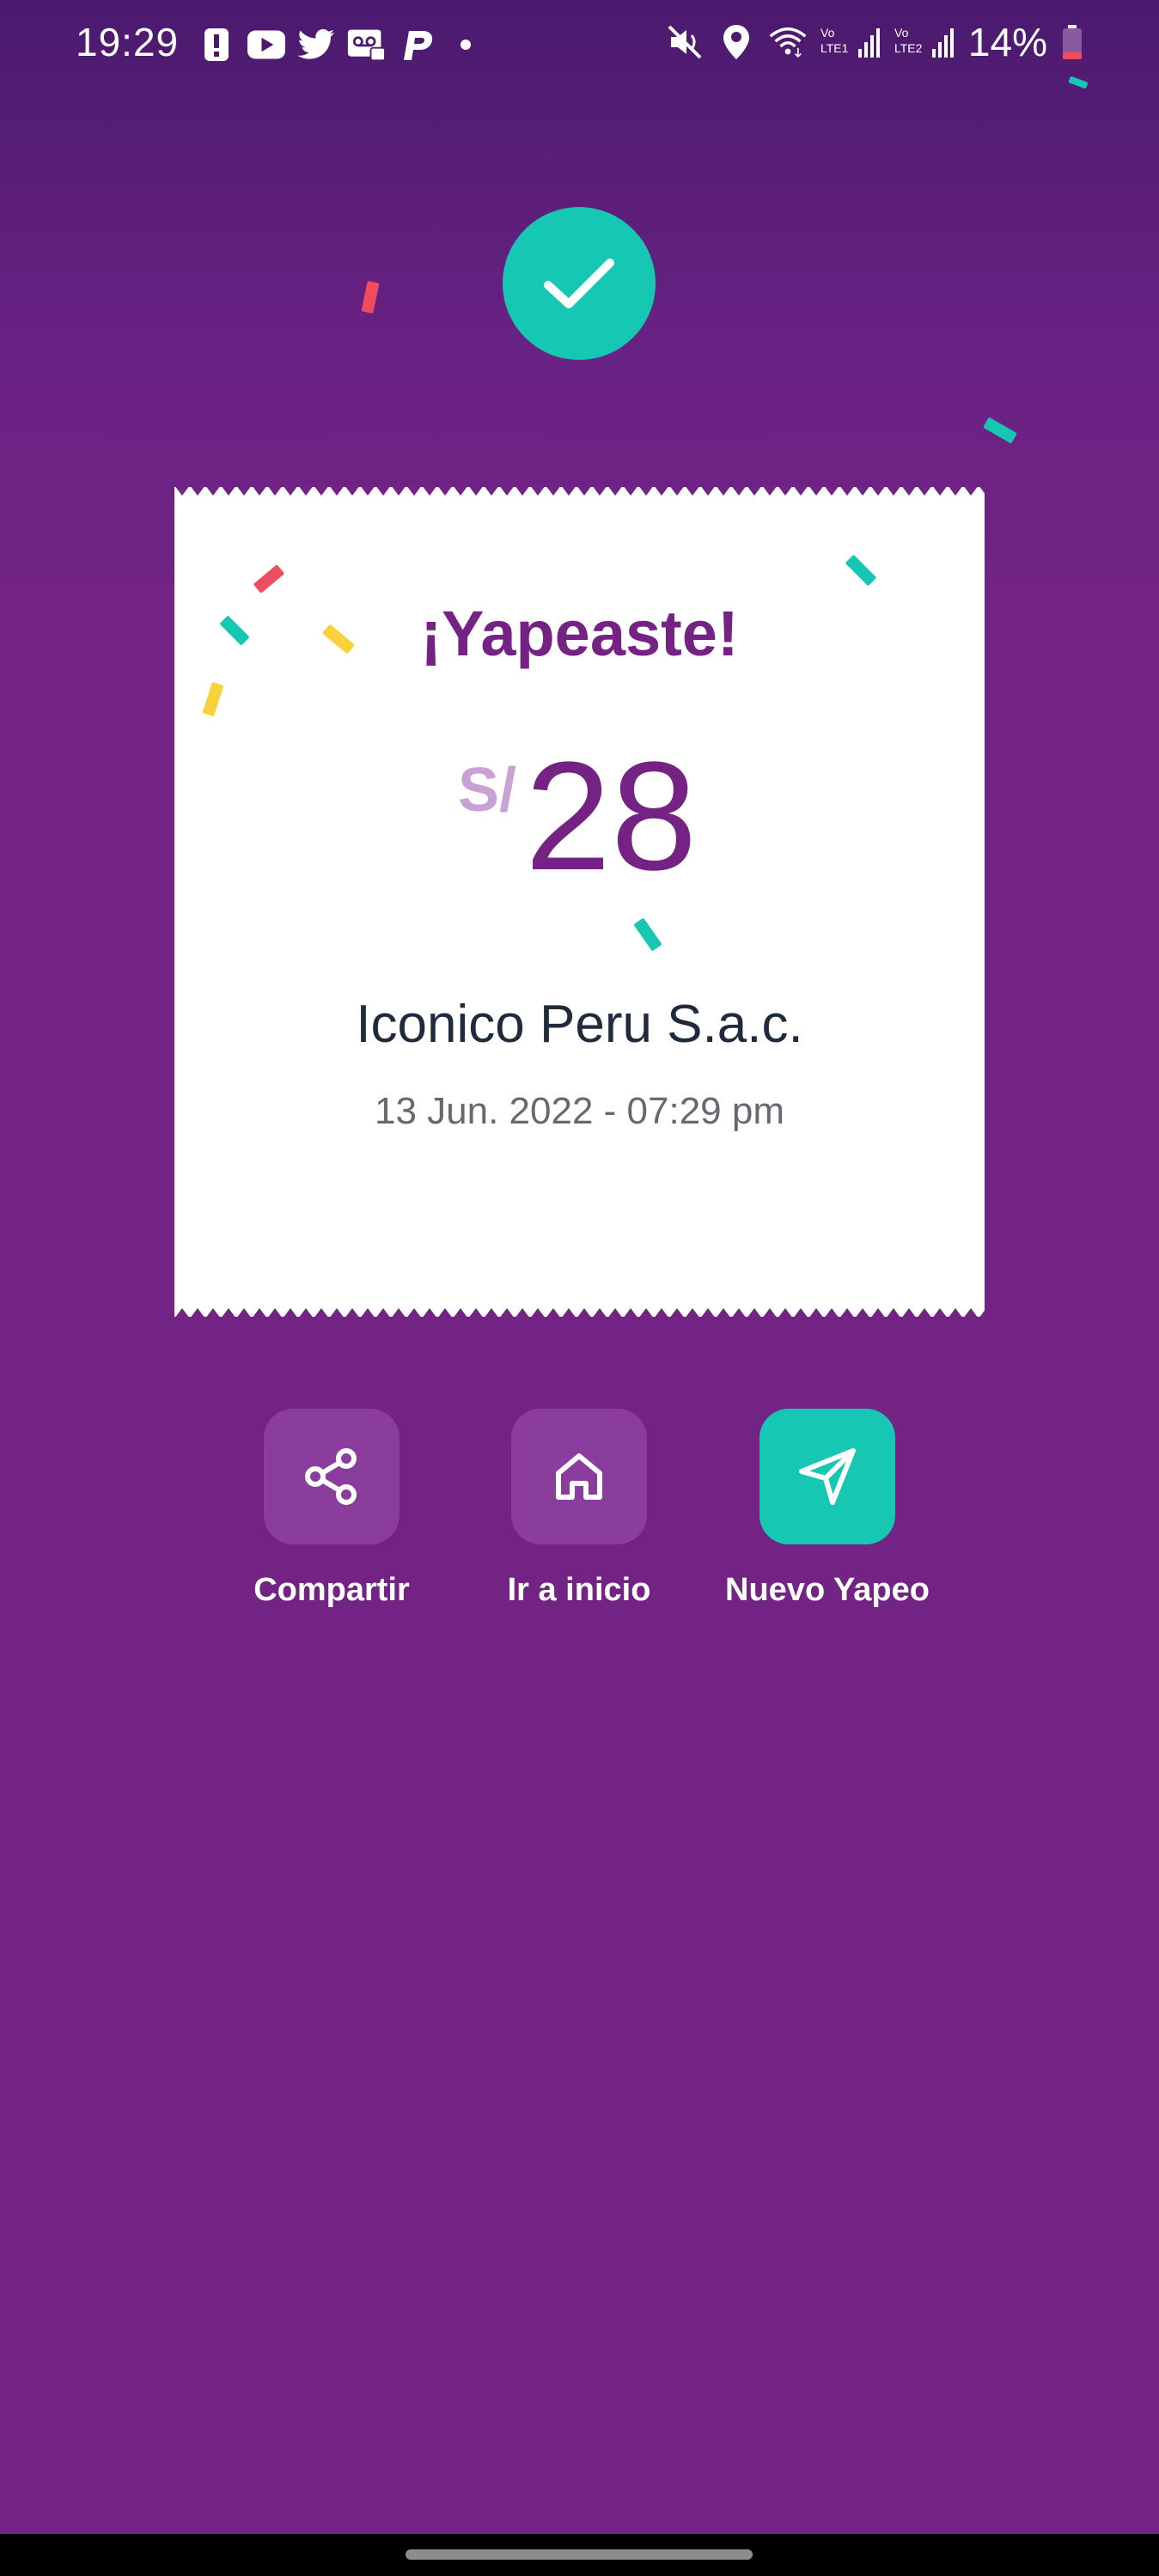 The height and width of the screenshot is (2576, 1159). I want to click on status-time: 19:29, so click(128, 42).